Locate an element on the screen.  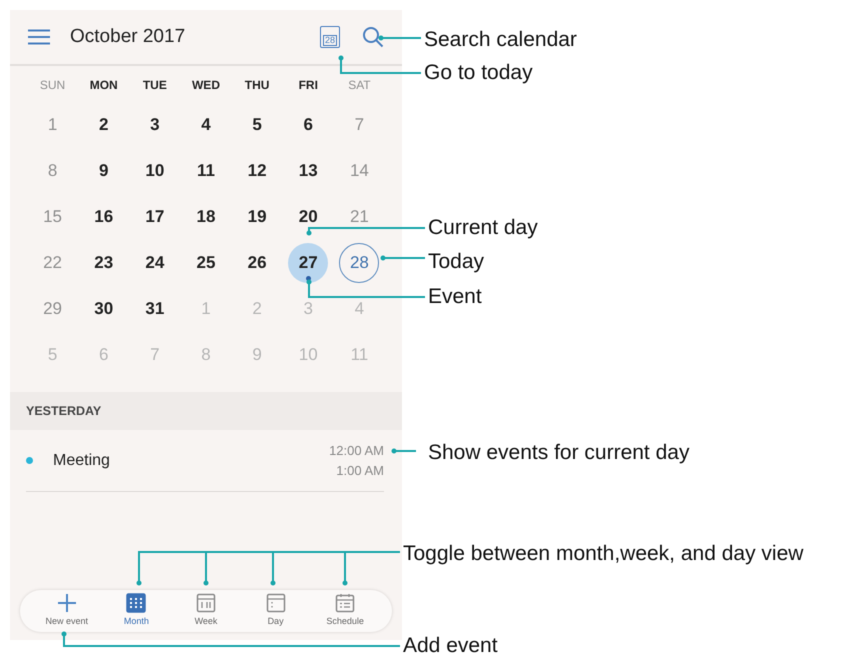
callout-label: Toggle between month,week, and day view is located at coordinates (603, 554).